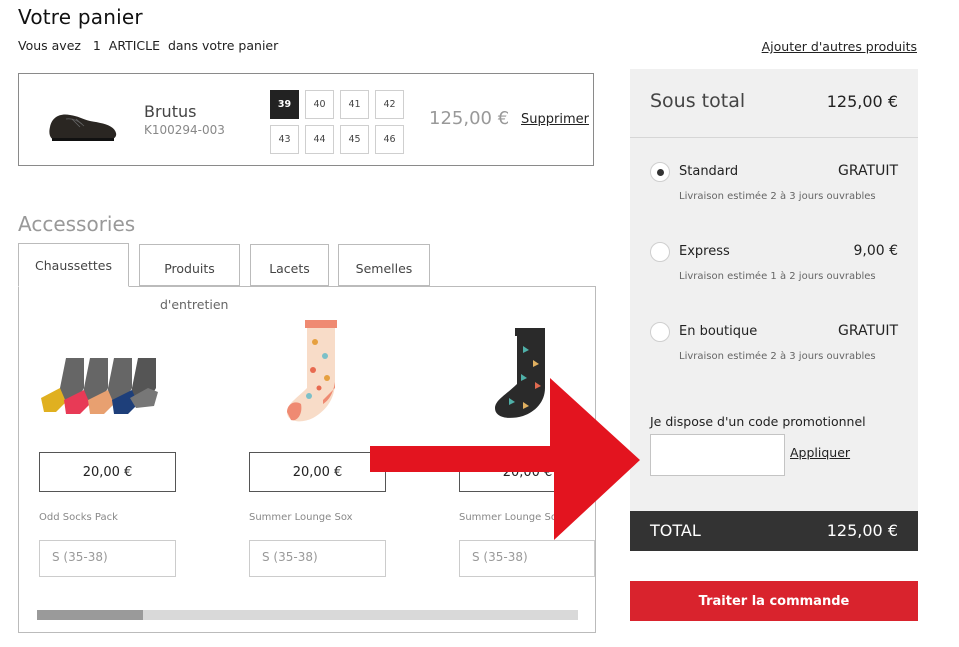 The width and height of the screenshot is (959, 647). What do you see at coordinates (101, 373) in the screenshot?
I see `odd-socks-image` at bounding box center [101, 373].